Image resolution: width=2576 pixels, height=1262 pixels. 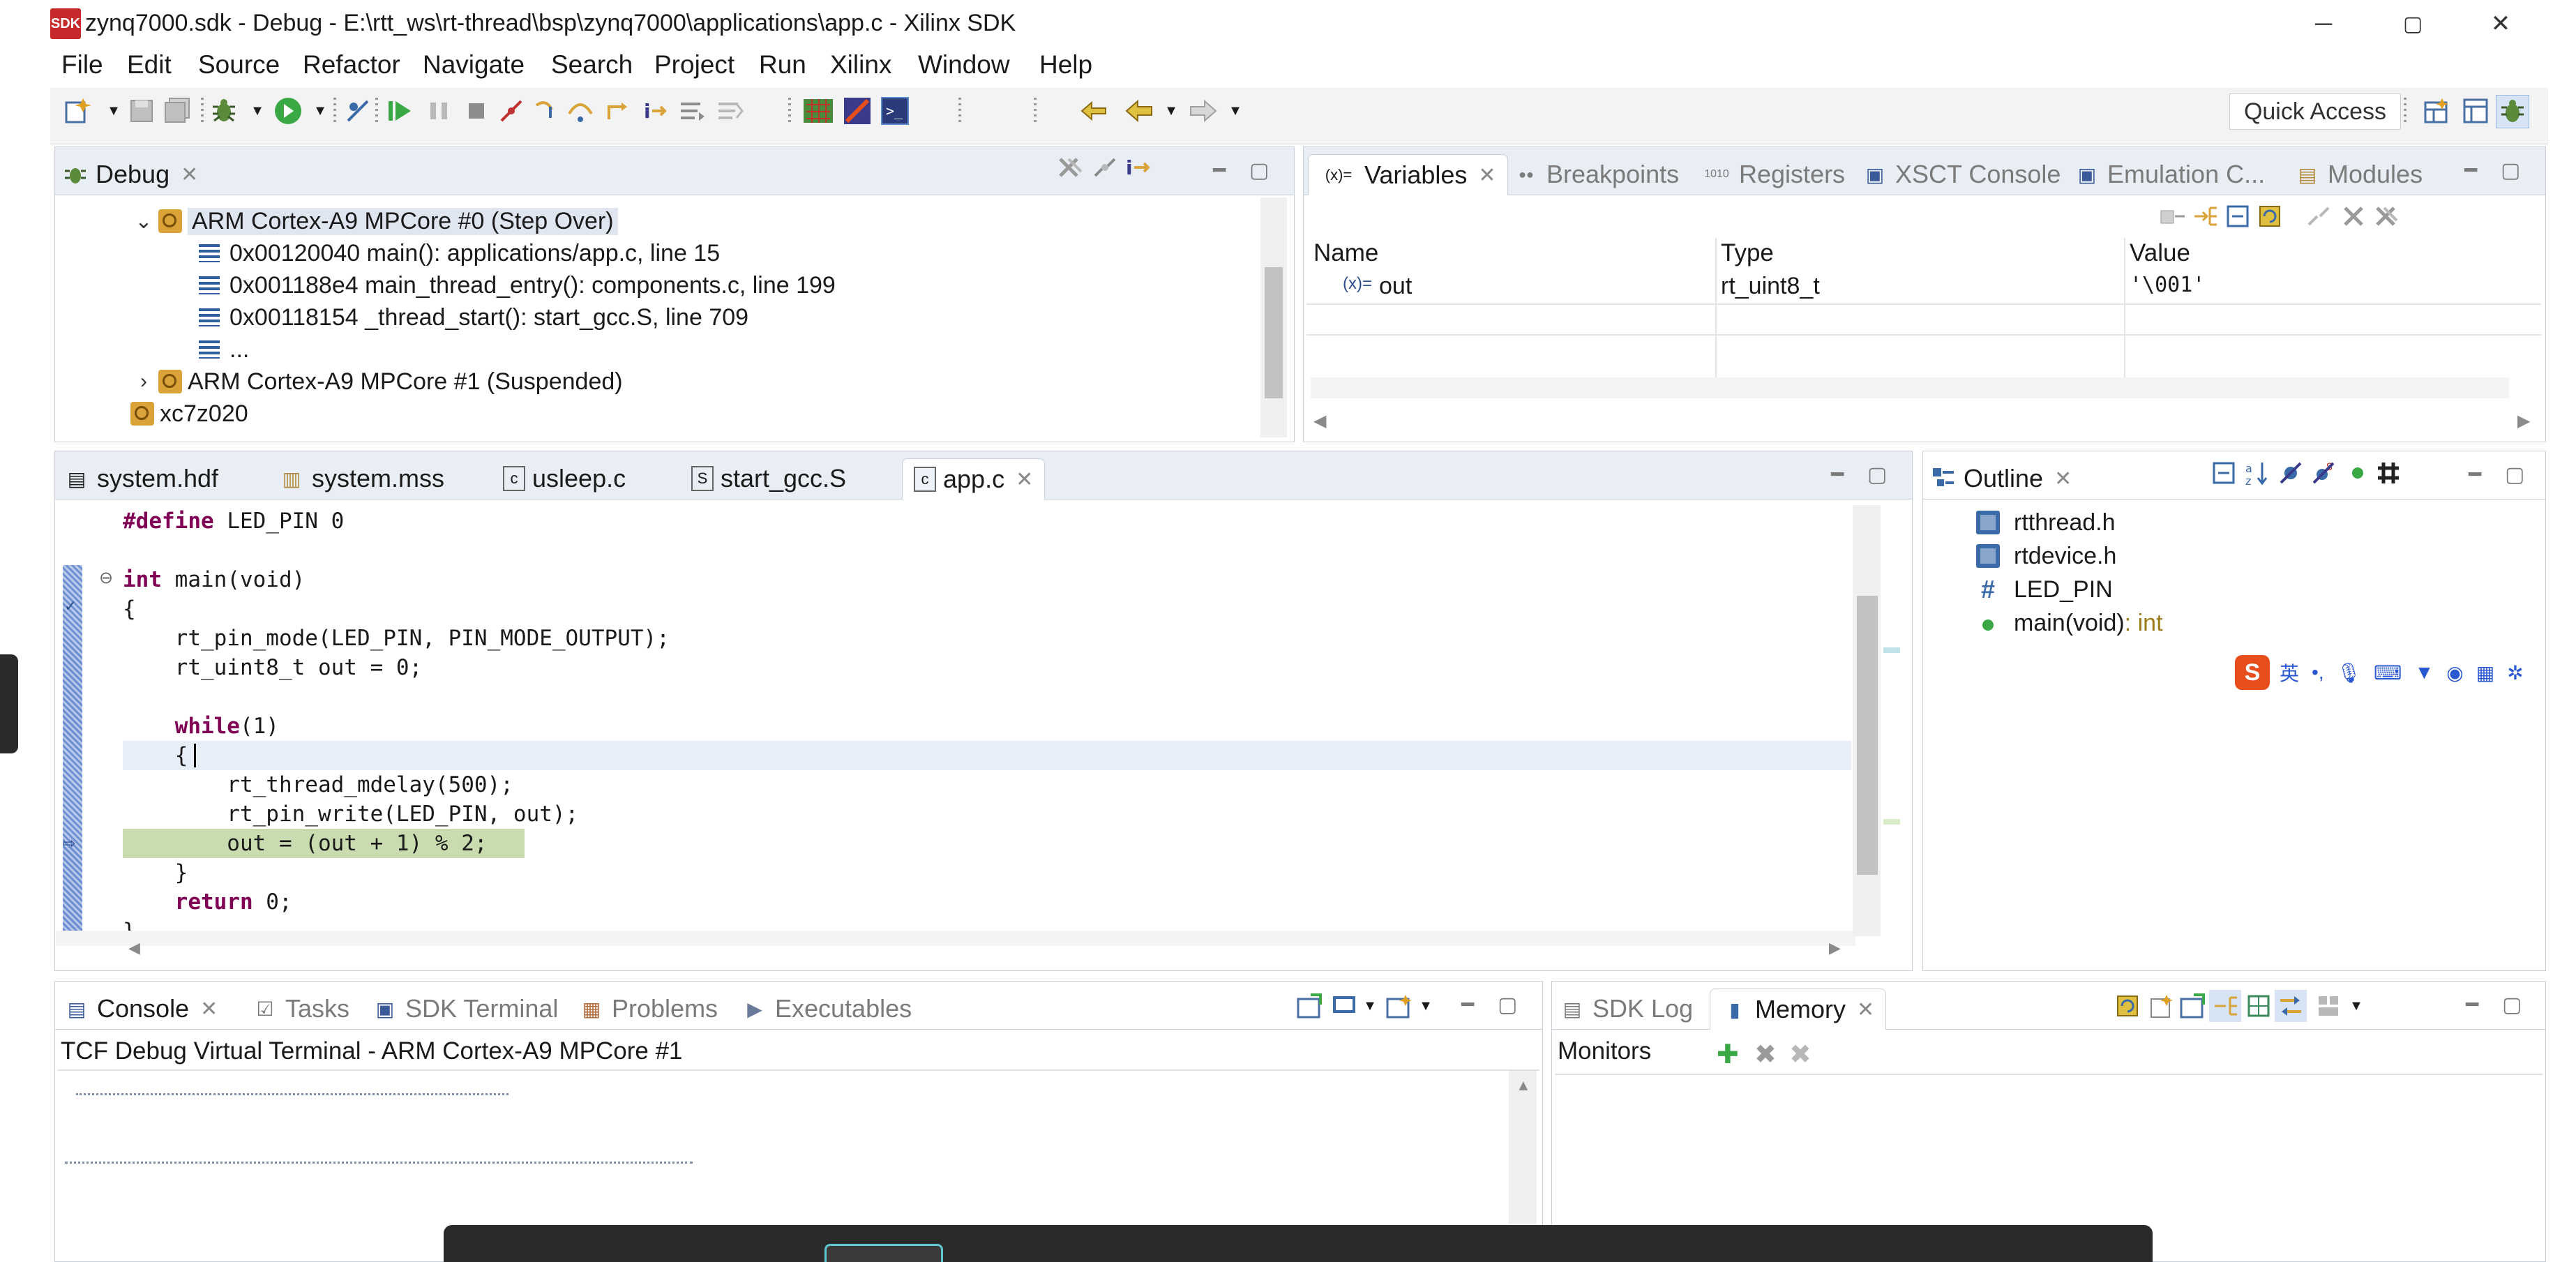 I want to click on tab-start-gcc-s: S start_gcc.S, so click(x=768, y=478).